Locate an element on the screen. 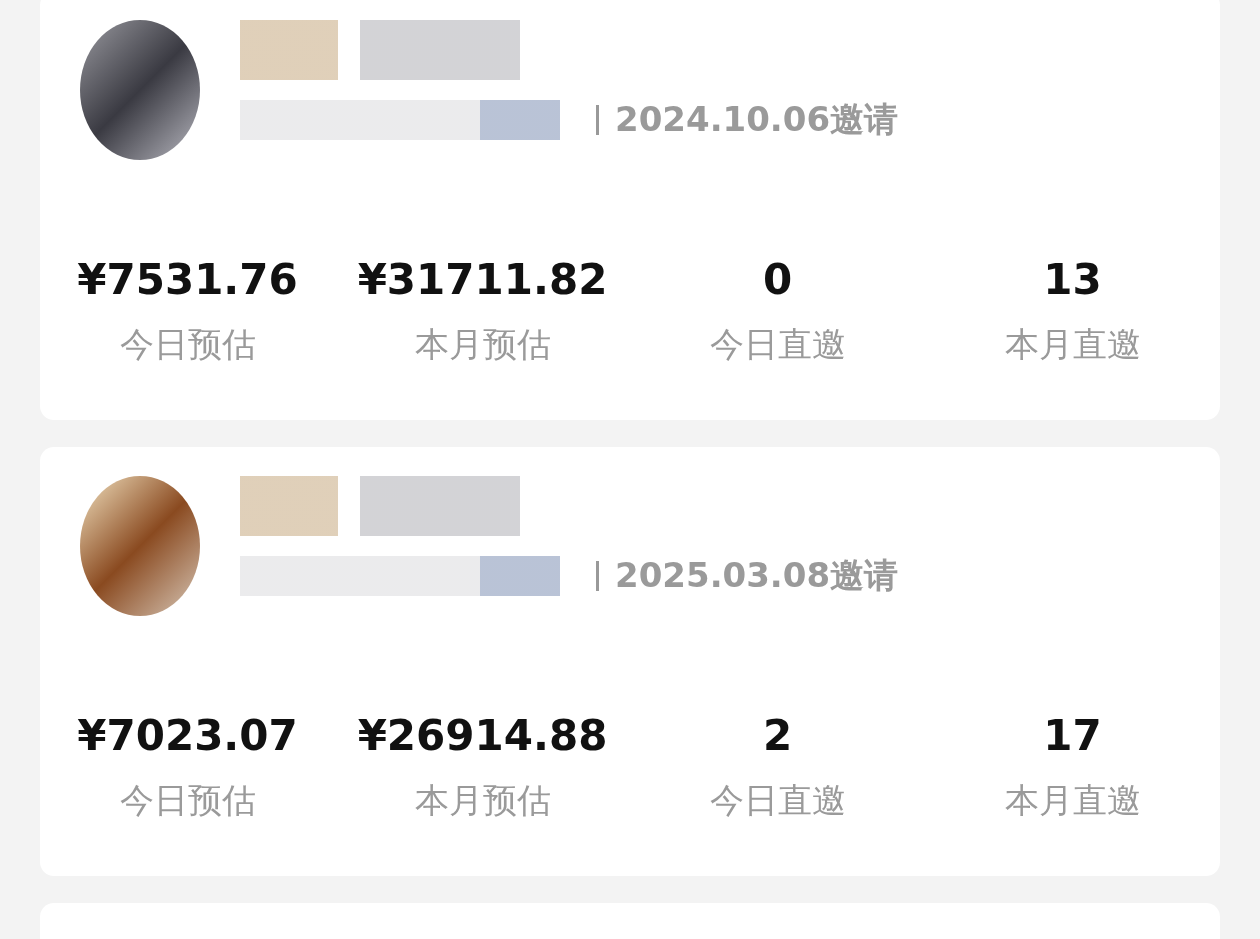  invite-date: 2024.10.06邀请 is located at coordinates (757, 119).